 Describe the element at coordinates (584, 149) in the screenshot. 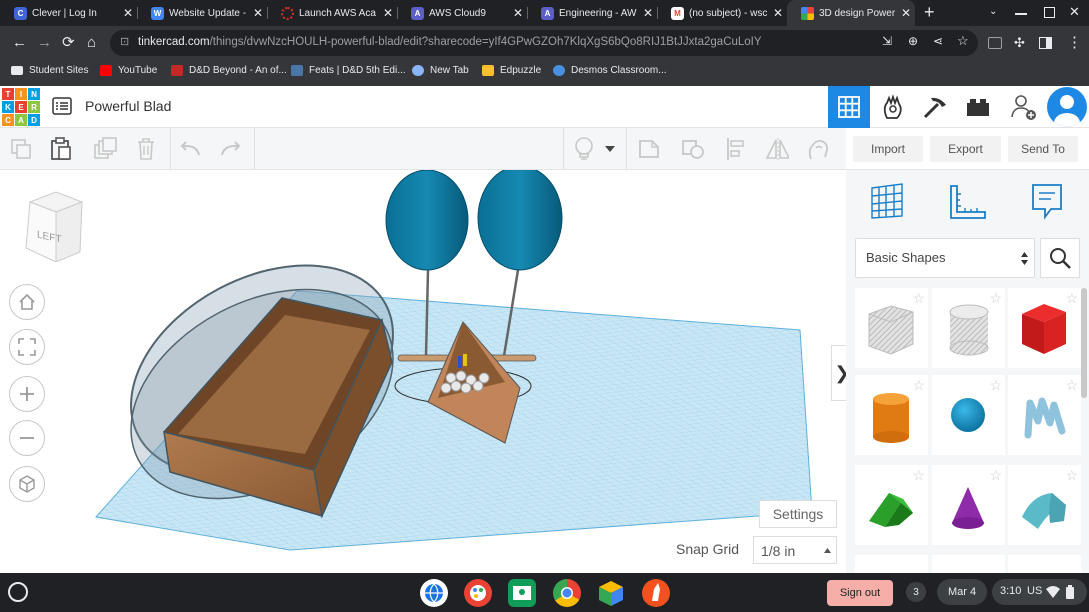

I see `show-notes-button` at that location.